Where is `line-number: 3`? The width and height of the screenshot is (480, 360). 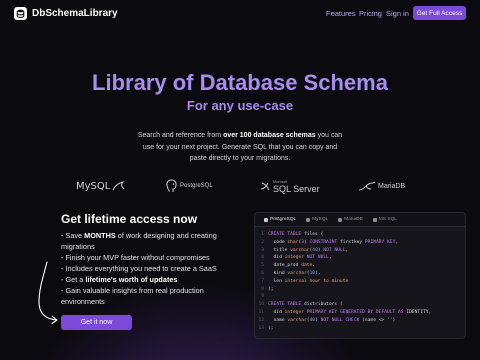
line-number: 3 is located at coordinates (262, 250).